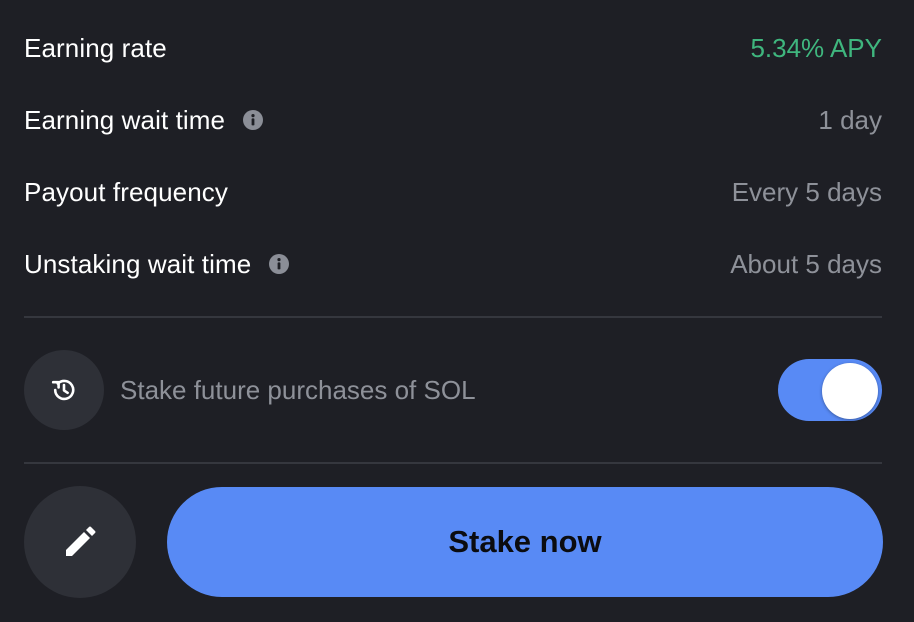 This screenshot has width=914, height=622. I want to click on unstaking-wait-time-value: About 5 days, so click(806, 263).